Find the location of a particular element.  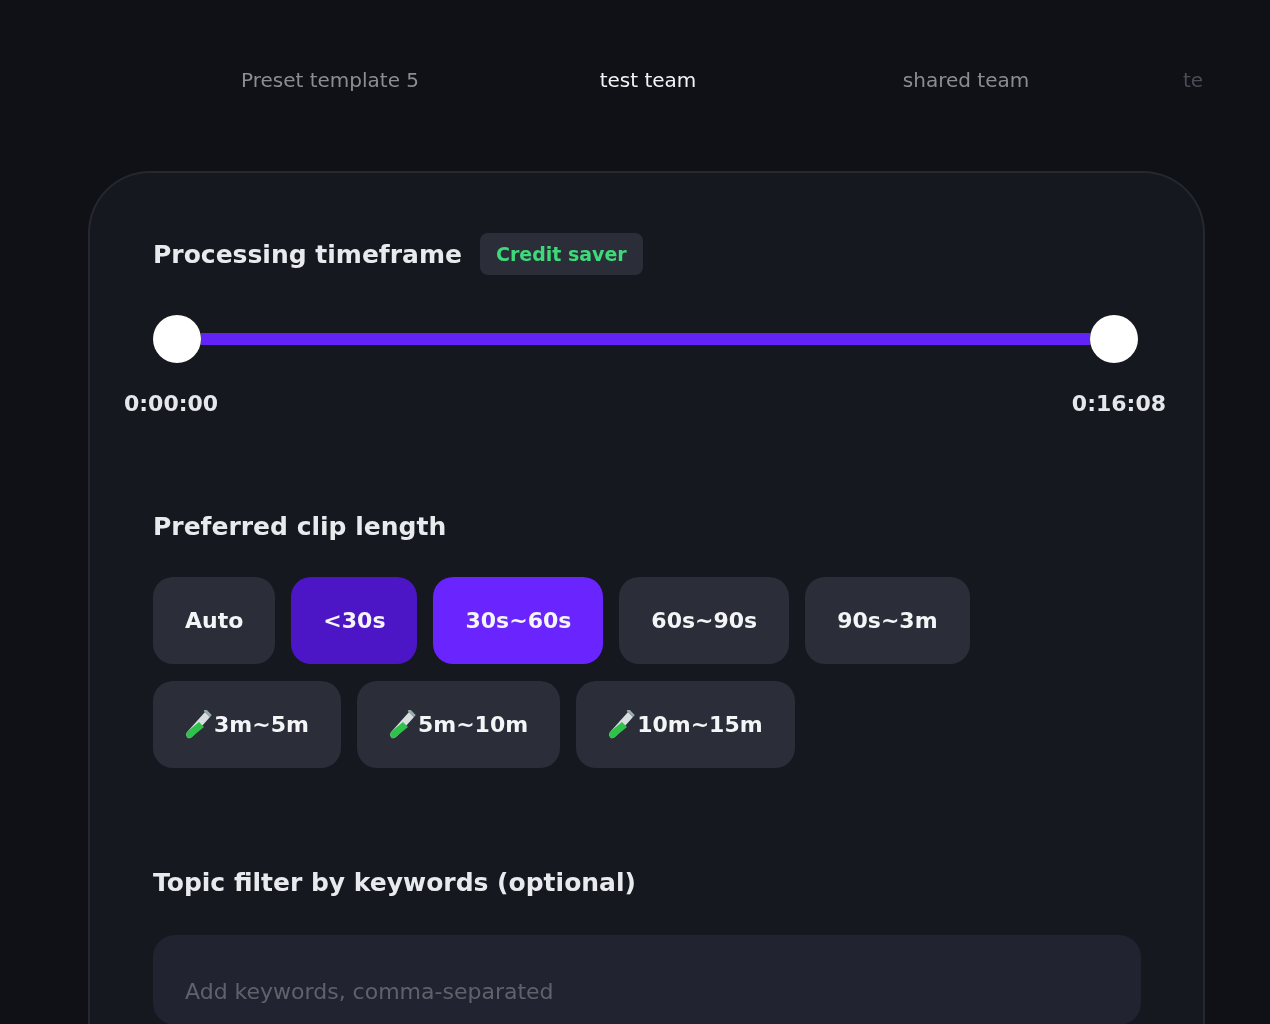

clip-length-option: 3m~5m is located at coordinates (247, 724).